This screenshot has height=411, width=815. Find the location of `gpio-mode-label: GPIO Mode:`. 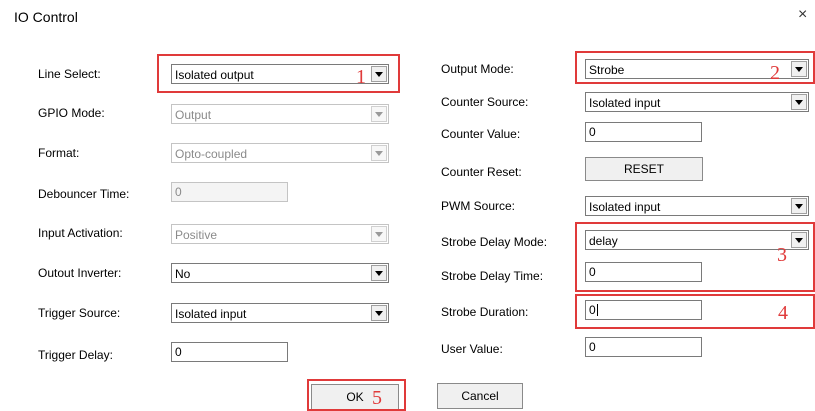

gpio-mode-label: GPIO Mode: is located at coordinates (71, 113).